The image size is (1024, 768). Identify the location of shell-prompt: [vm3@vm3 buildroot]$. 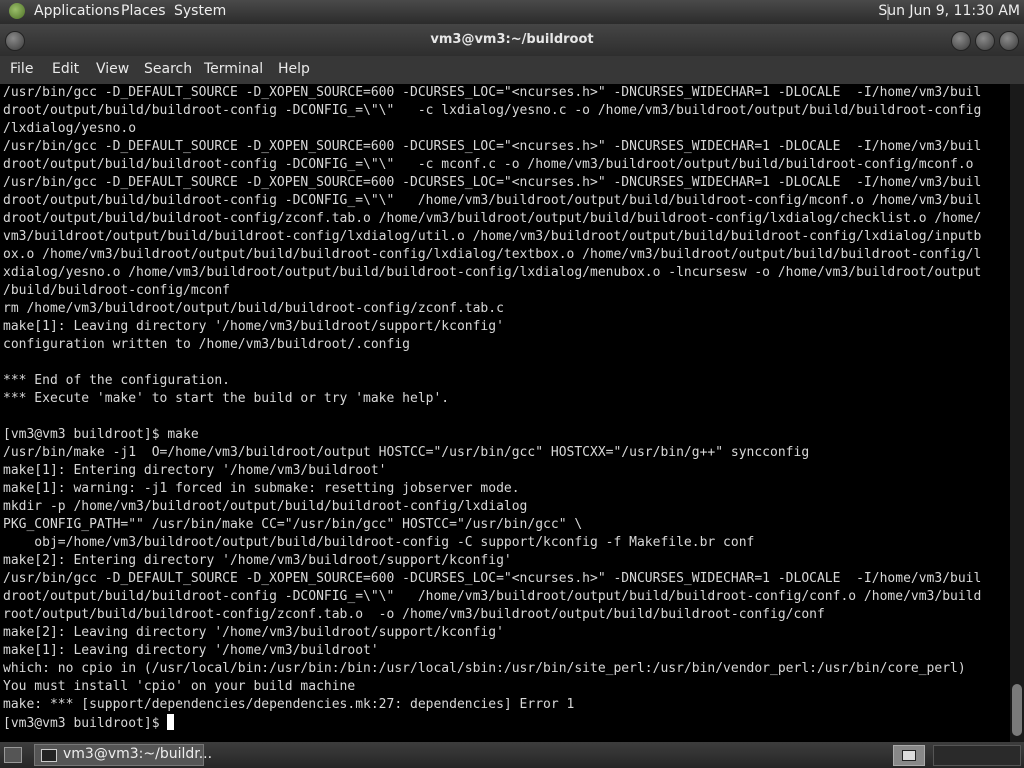
(85, 723).